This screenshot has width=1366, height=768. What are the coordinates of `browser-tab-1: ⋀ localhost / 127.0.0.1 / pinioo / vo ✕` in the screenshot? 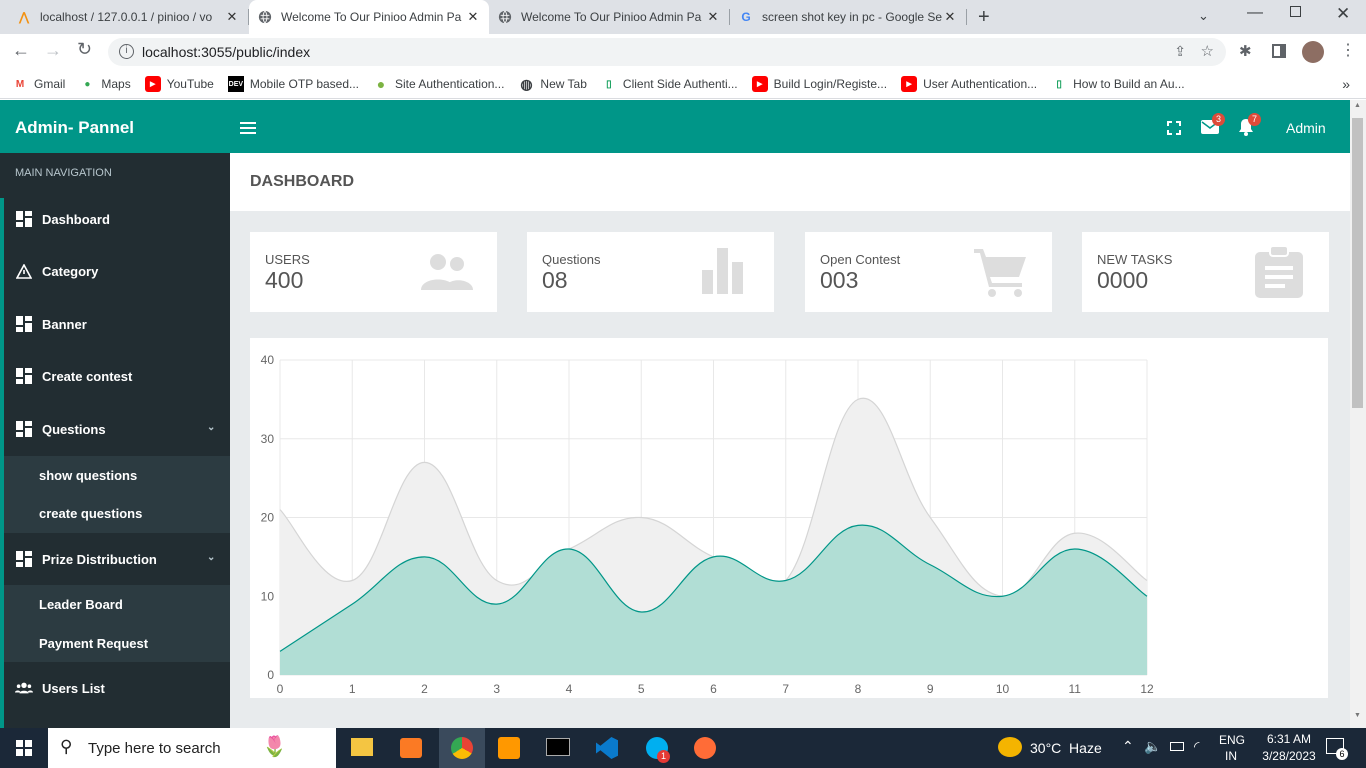 It's located at (128, 17).